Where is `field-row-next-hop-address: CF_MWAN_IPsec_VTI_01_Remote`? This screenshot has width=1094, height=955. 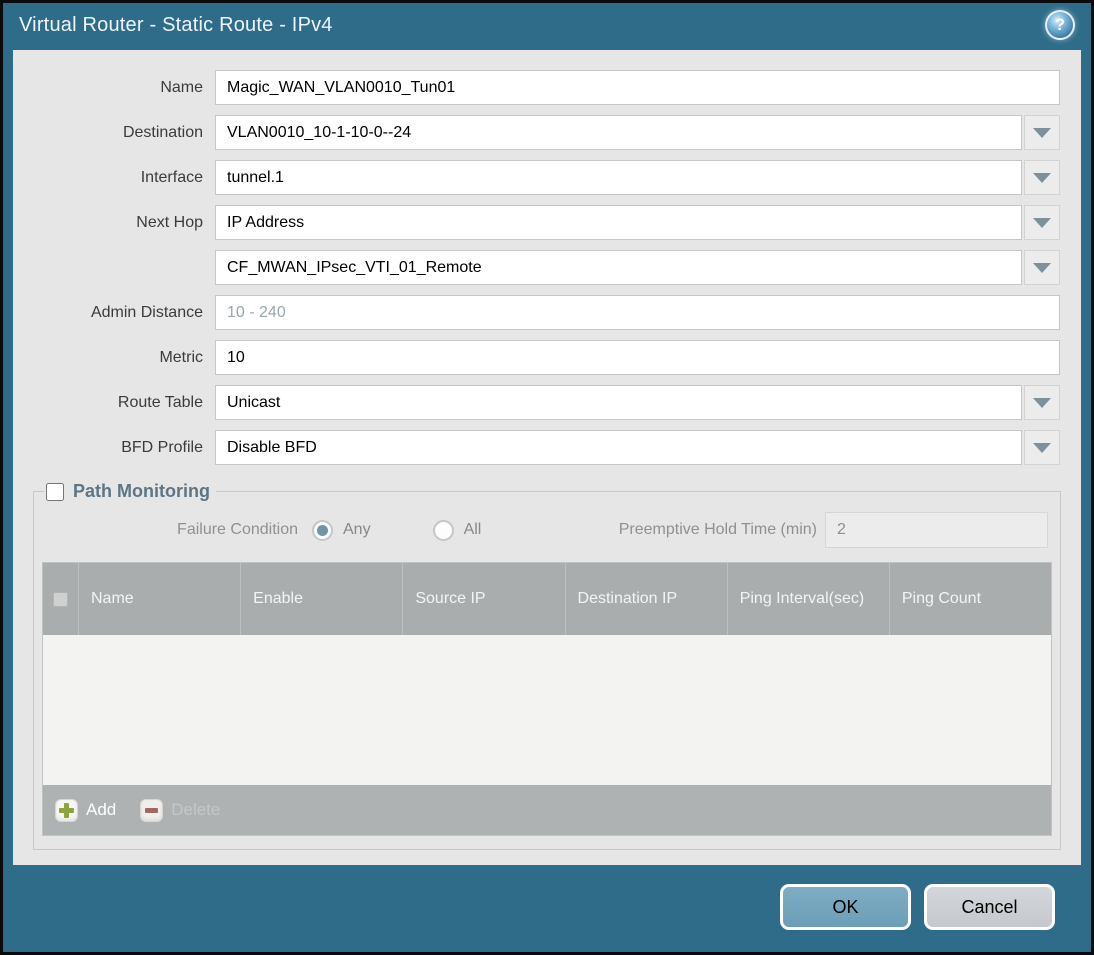 field-row-next-hop-address: CF_MWAN_IPsec_VTI_01_Remote is located at coordinates (547, 267).